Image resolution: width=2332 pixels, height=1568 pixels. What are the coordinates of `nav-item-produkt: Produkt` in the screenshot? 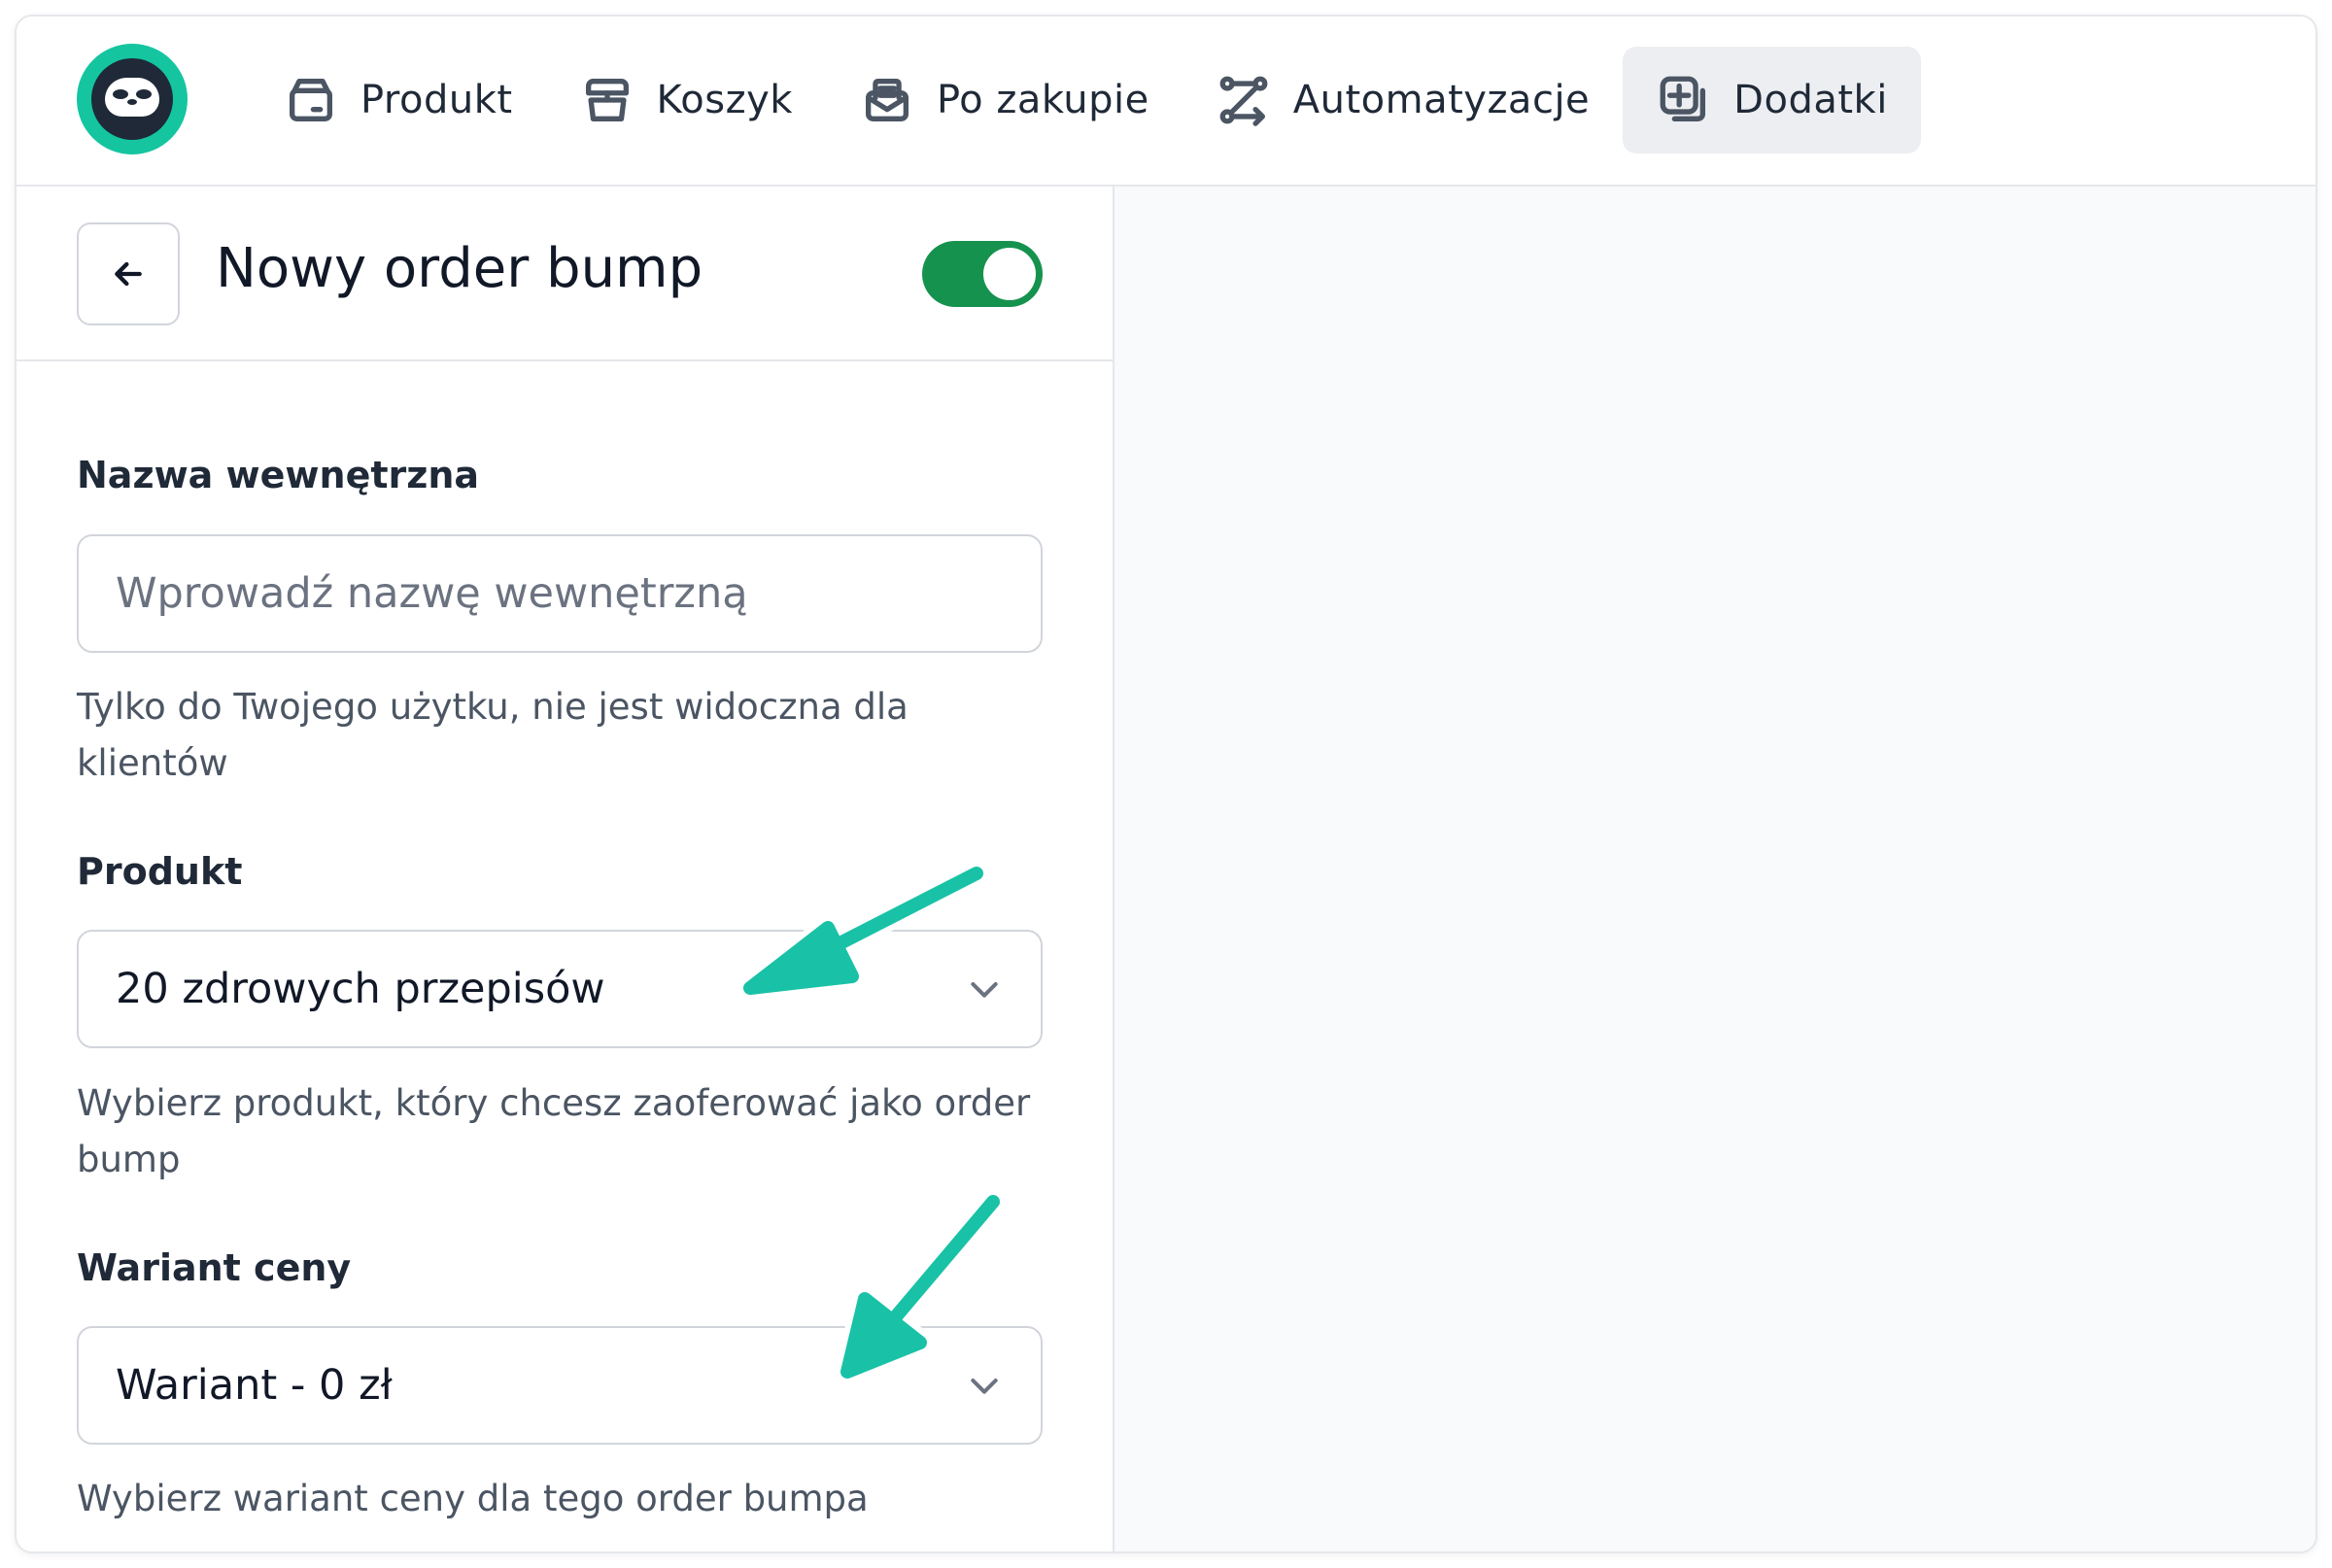 It's located at (398, 100).